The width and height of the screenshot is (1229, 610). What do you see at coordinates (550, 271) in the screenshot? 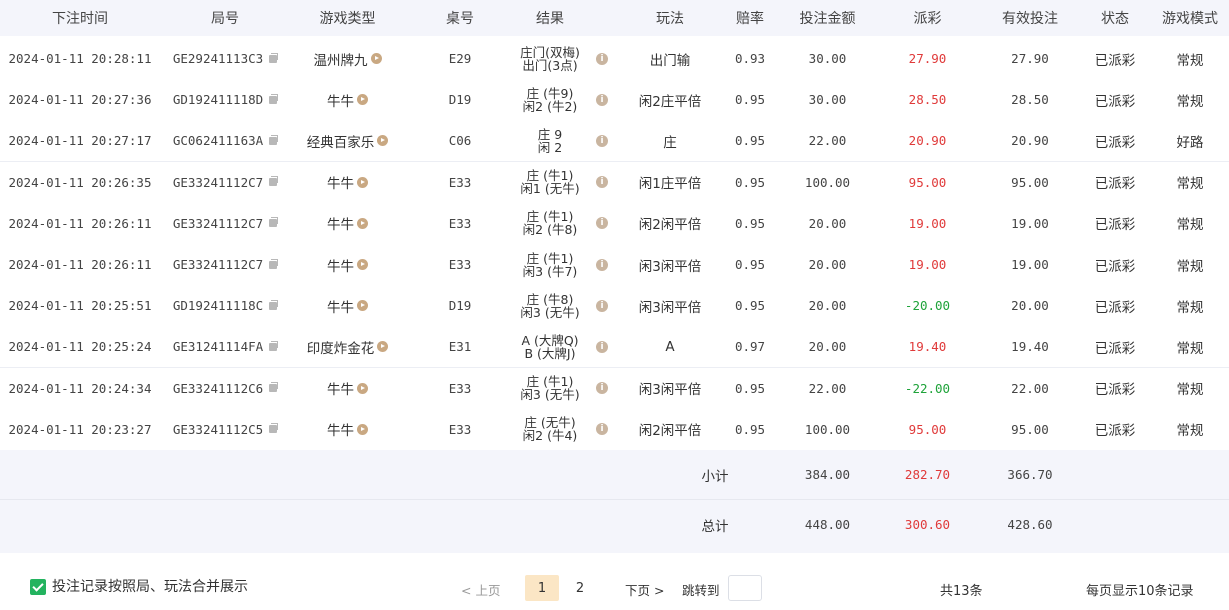
I see `result-line-2: 闲3 (牛7)` at bounding box center [550, 271].